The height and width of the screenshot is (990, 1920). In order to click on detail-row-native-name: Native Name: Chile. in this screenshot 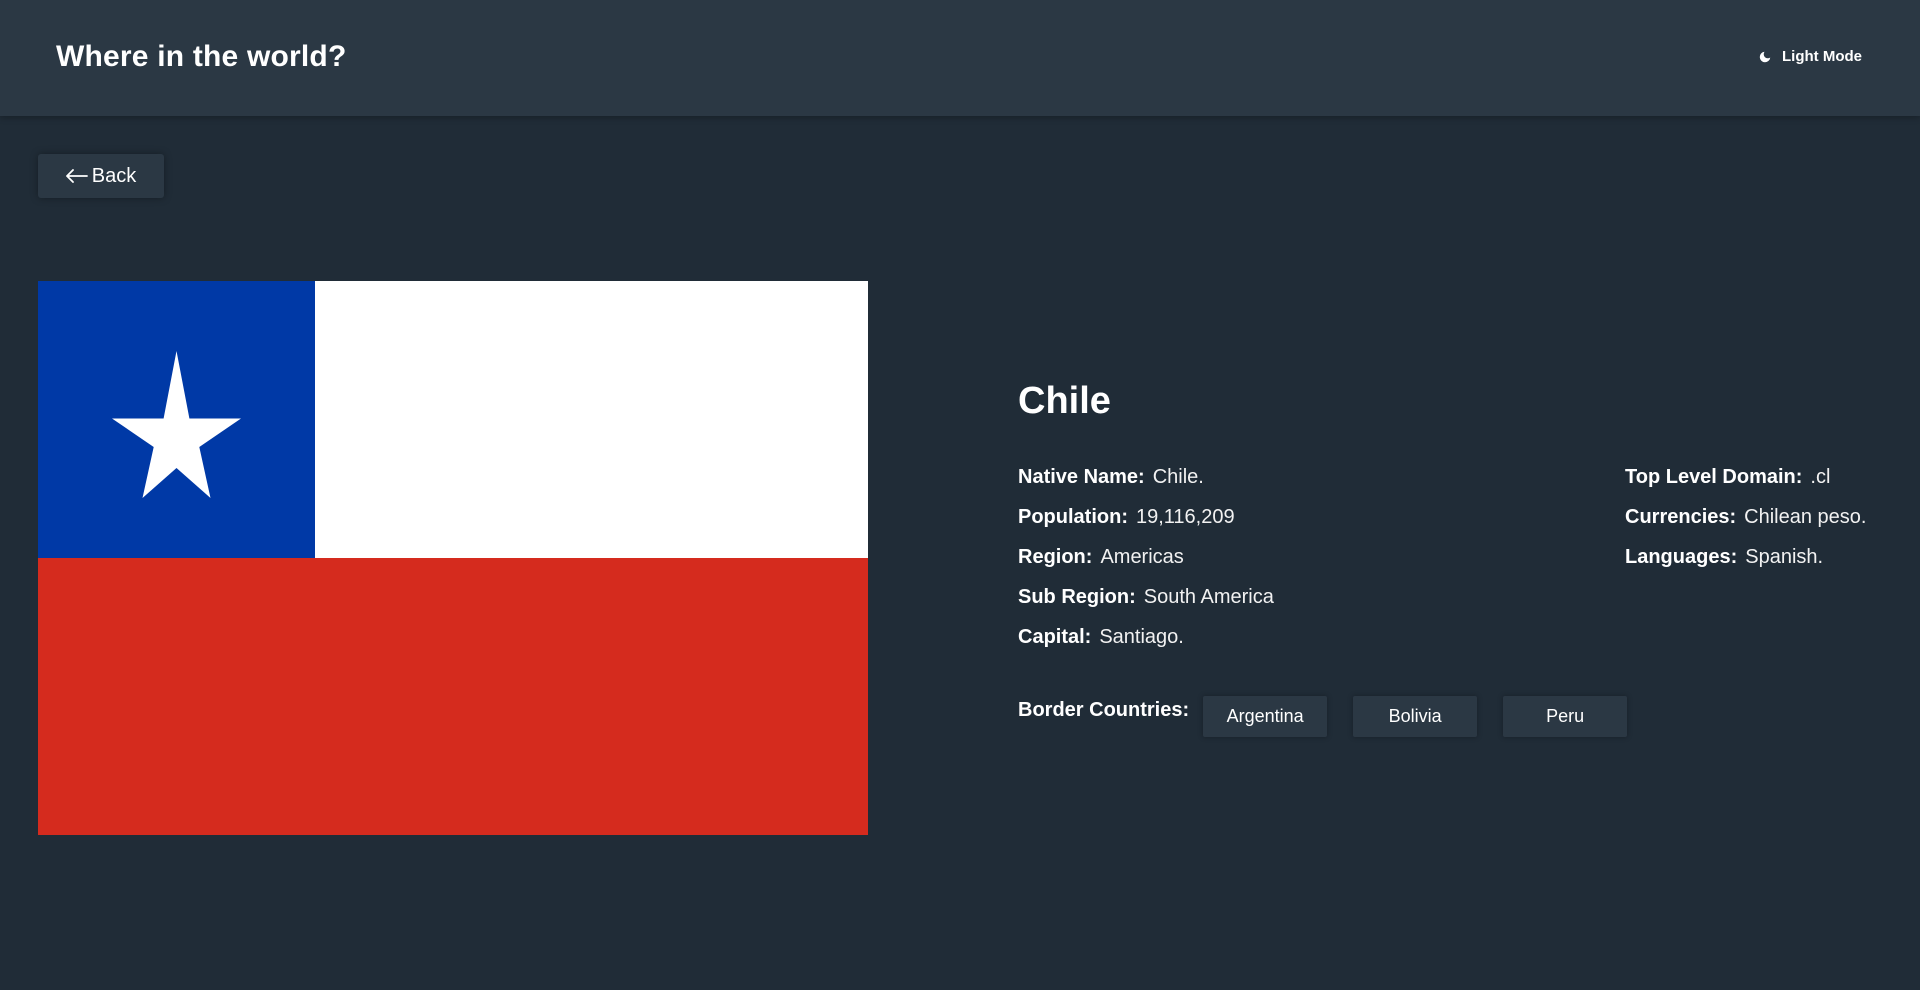, I will do `click(1146, 484)`.